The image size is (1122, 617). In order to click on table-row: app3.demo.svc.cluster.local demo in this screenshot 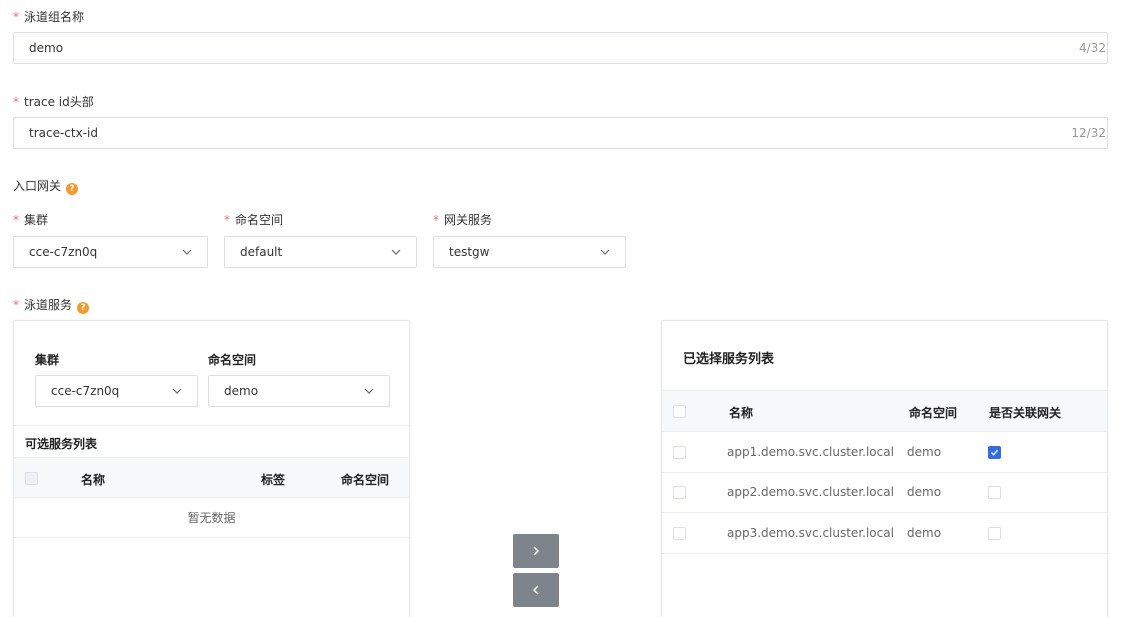, I will do `click(884, 533)`.